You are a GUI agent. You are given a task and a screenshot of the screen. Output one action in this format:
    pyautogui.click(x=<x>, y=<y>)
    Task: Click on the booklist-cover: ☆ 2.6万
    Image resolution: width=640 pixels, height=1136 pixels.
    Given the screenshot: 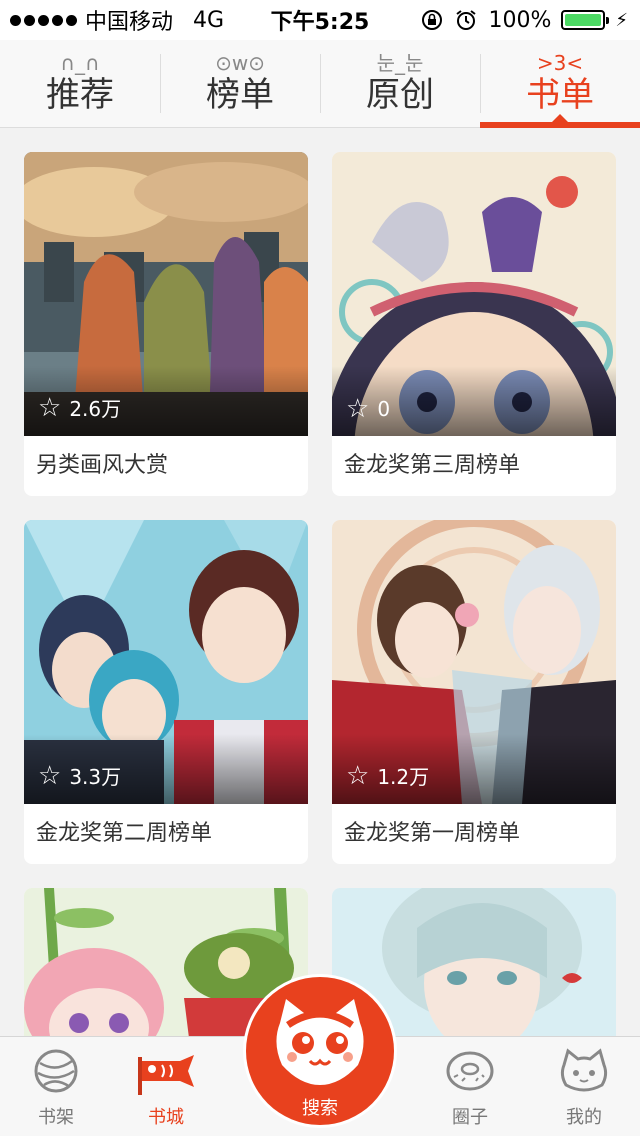 What is the action you would take?
    pyautogui.click(x=166, y=294)
    